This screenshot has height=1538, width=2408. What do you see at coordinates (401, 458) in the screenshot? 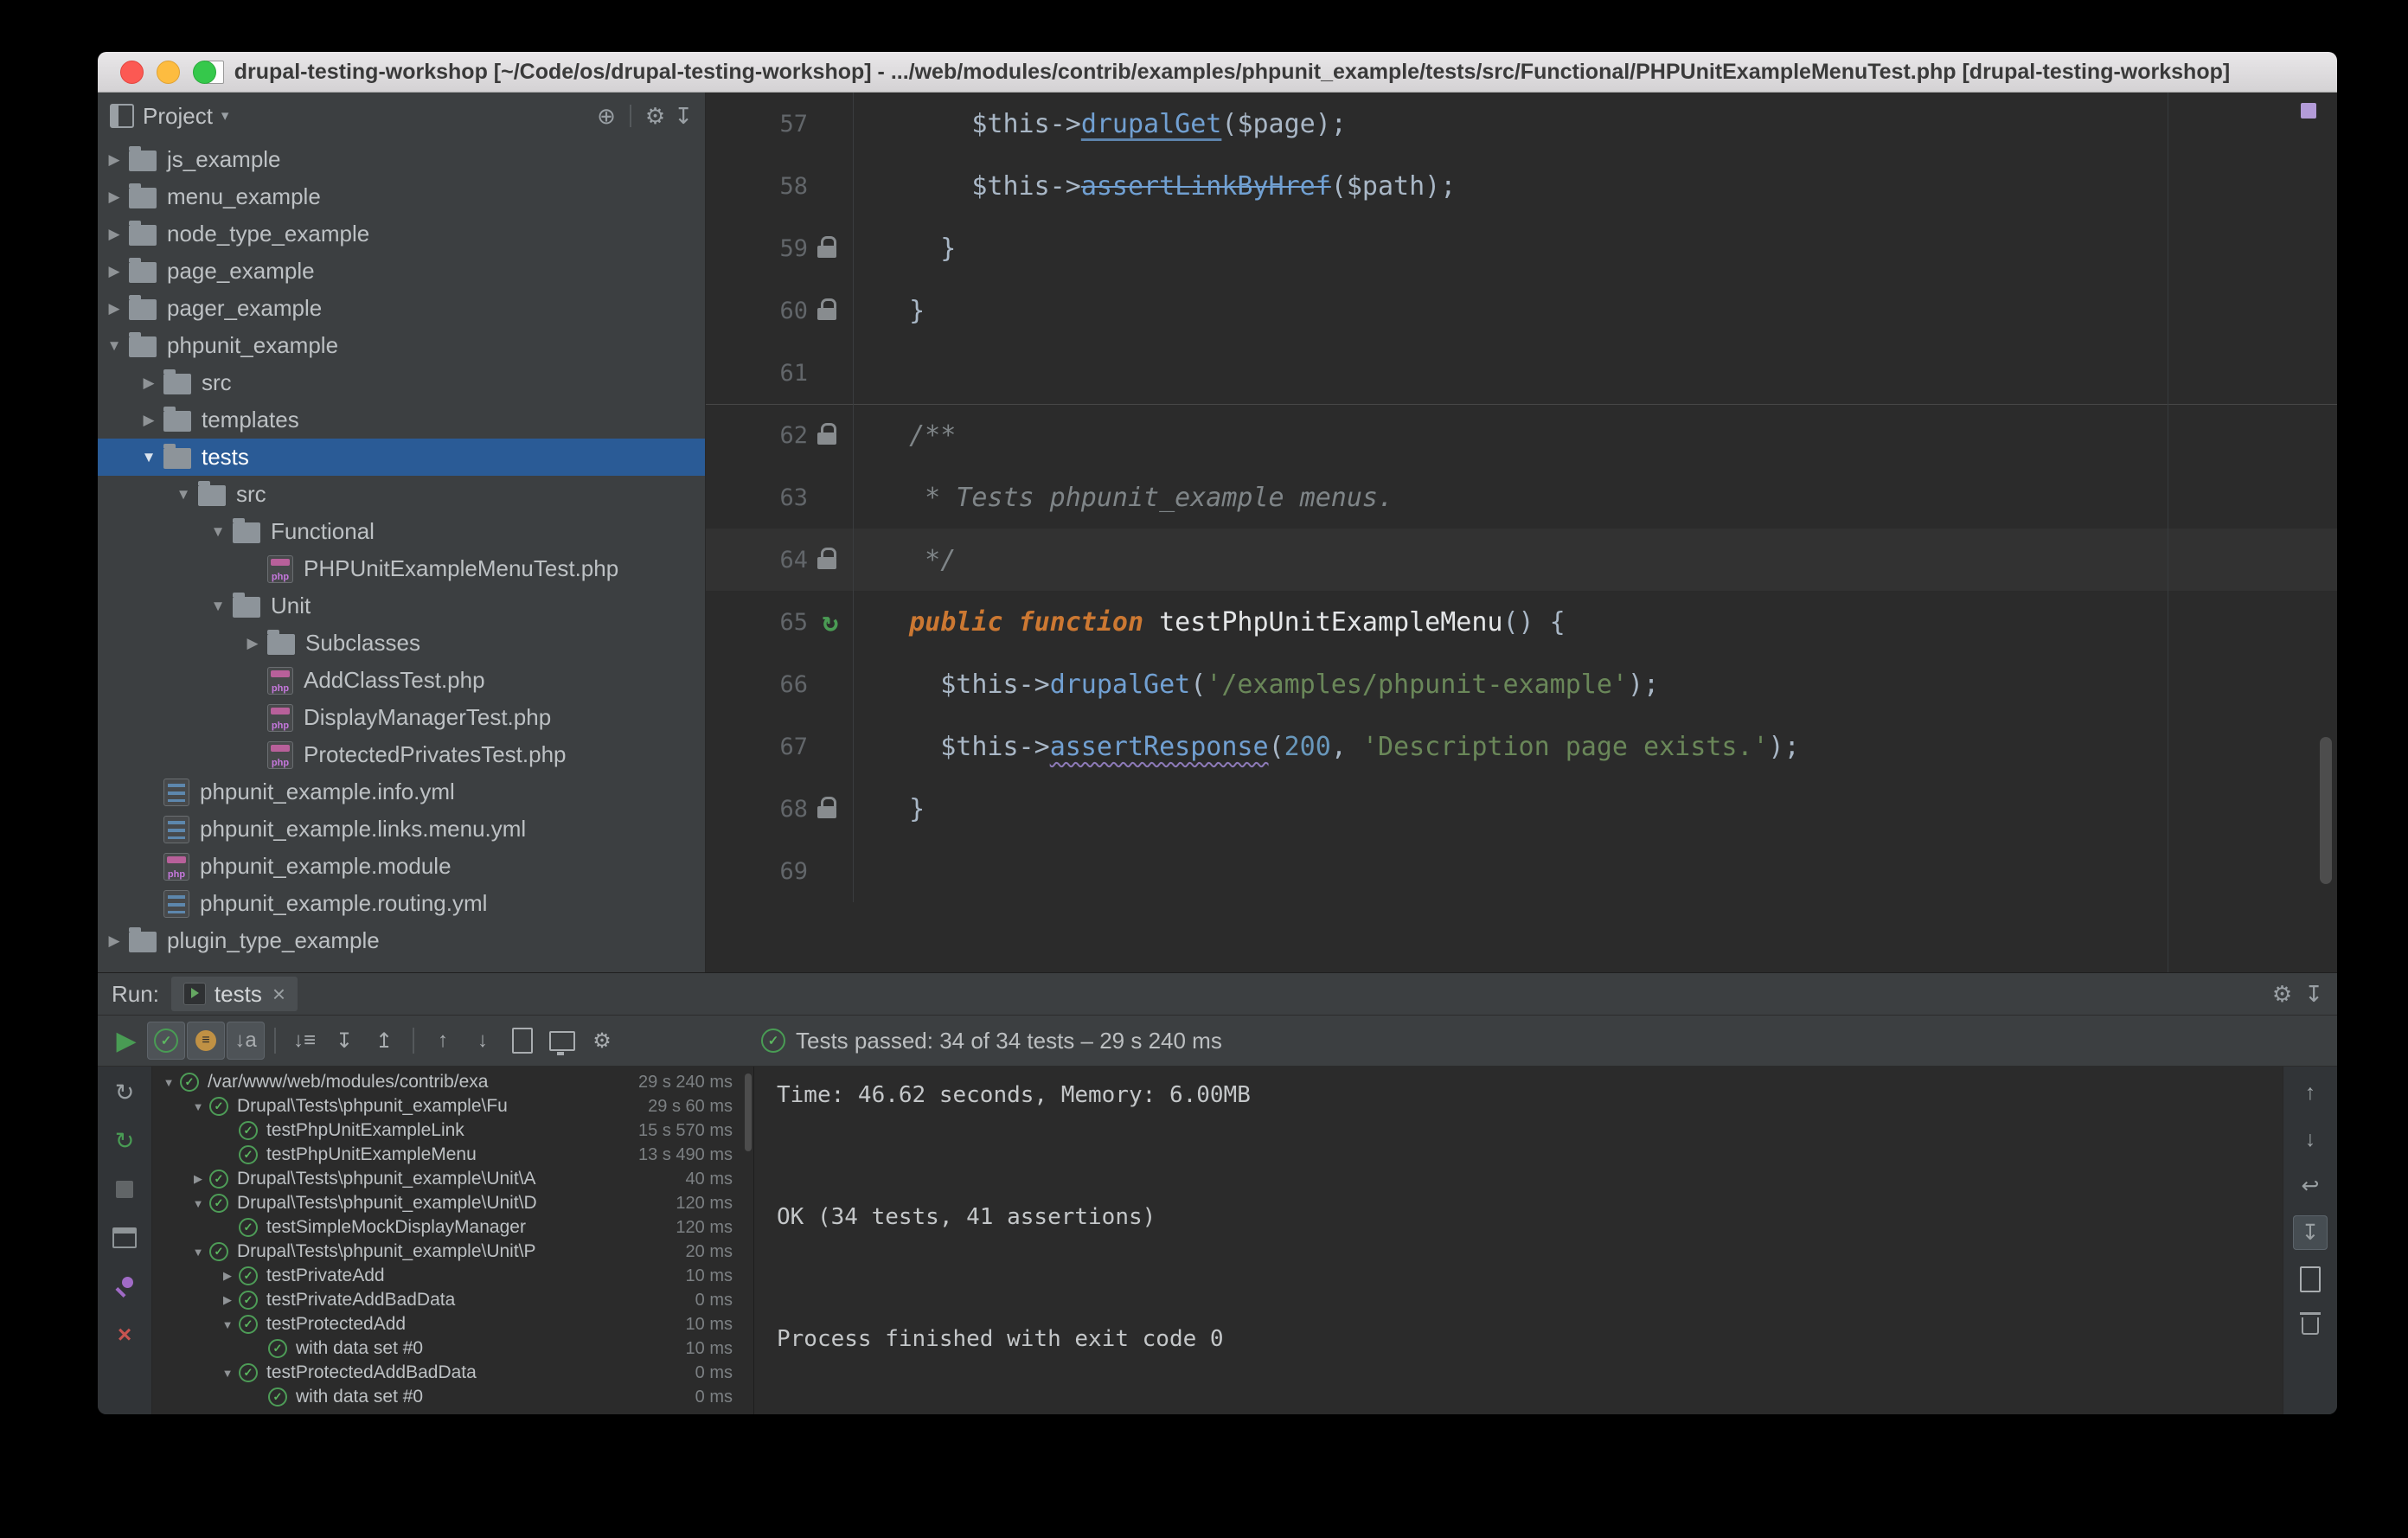
I see `project-tree-item-tests: ▼ tests` at bounding box center [401, 458].